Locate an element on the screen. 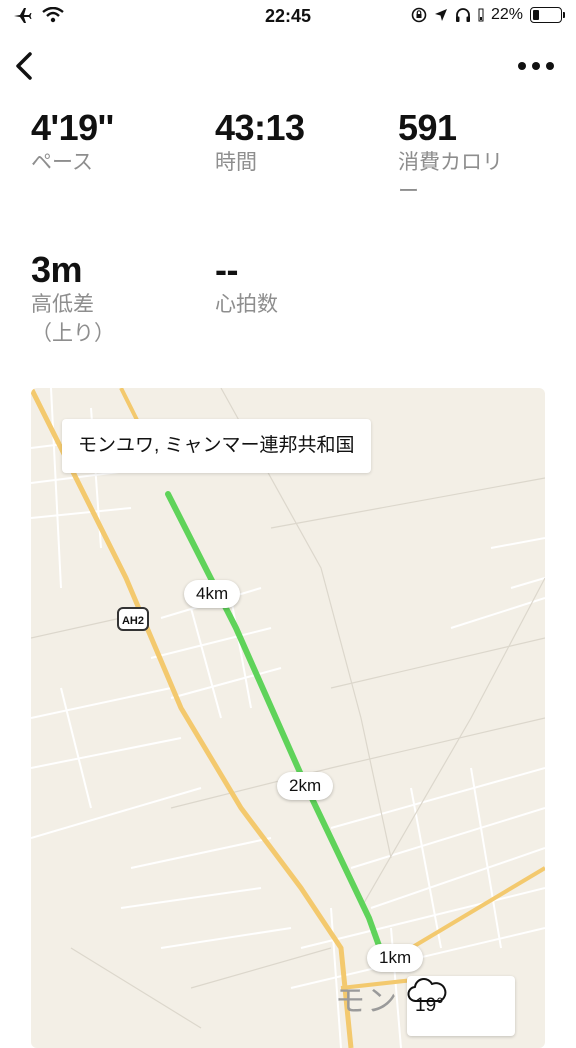 The image size is (576, 1048). time-metric: 43:13 時間 is located at coordinates (260, 142).